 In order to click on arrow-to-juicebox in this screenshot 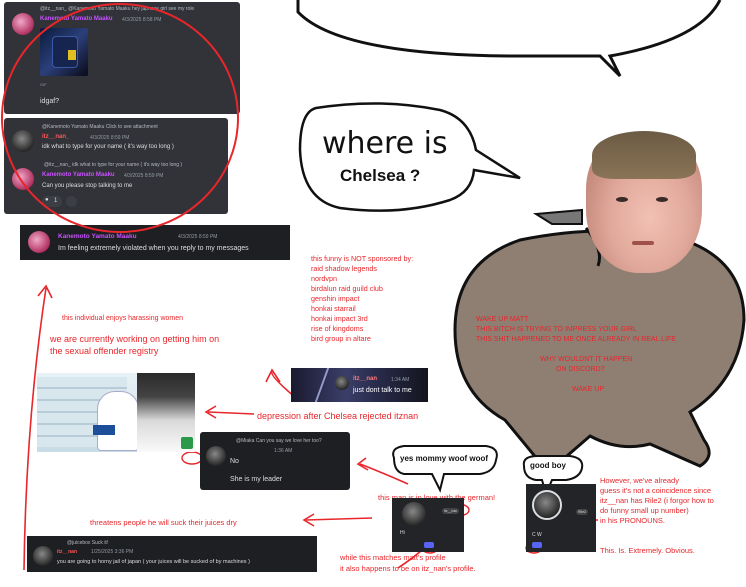, I will do `click(339, 519)`.